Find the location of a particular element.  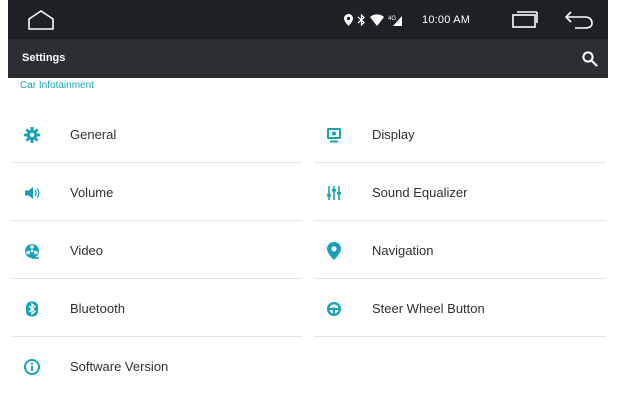

clock: 10:00 AM is located at coordinates (446, 20).